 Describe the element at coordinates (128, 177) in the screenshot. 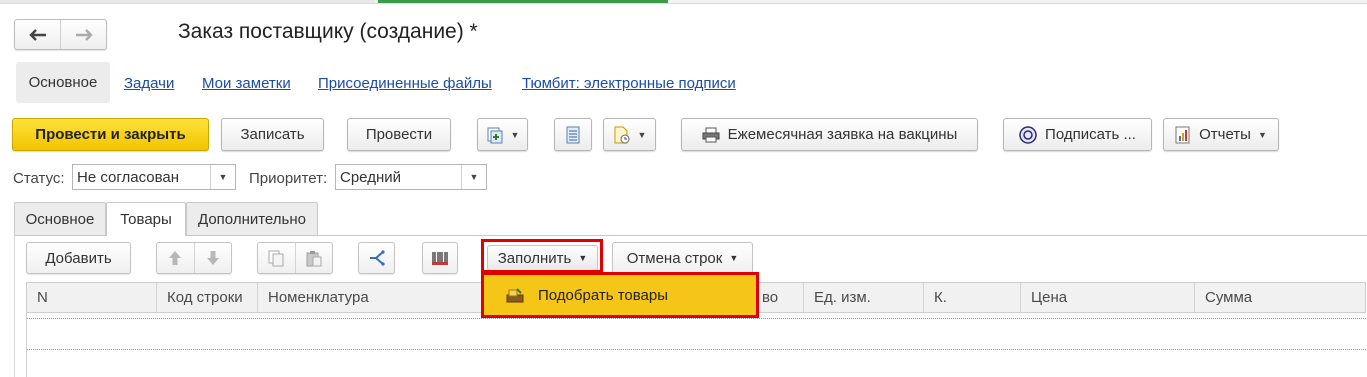

I see `status-value: Не согласован` at that location.